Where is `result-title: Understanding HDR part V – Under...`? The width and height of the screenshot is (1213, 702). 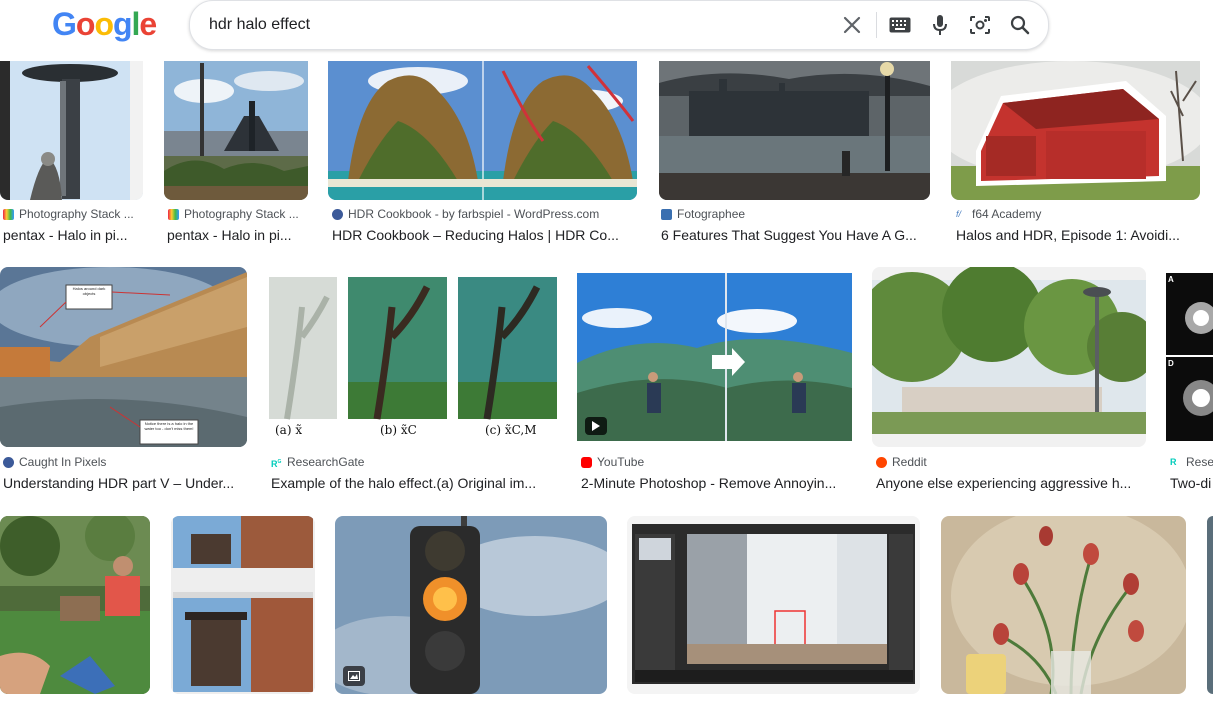
result-title: Understanding HDR part V – Under... is located at coordinates (124, 483).